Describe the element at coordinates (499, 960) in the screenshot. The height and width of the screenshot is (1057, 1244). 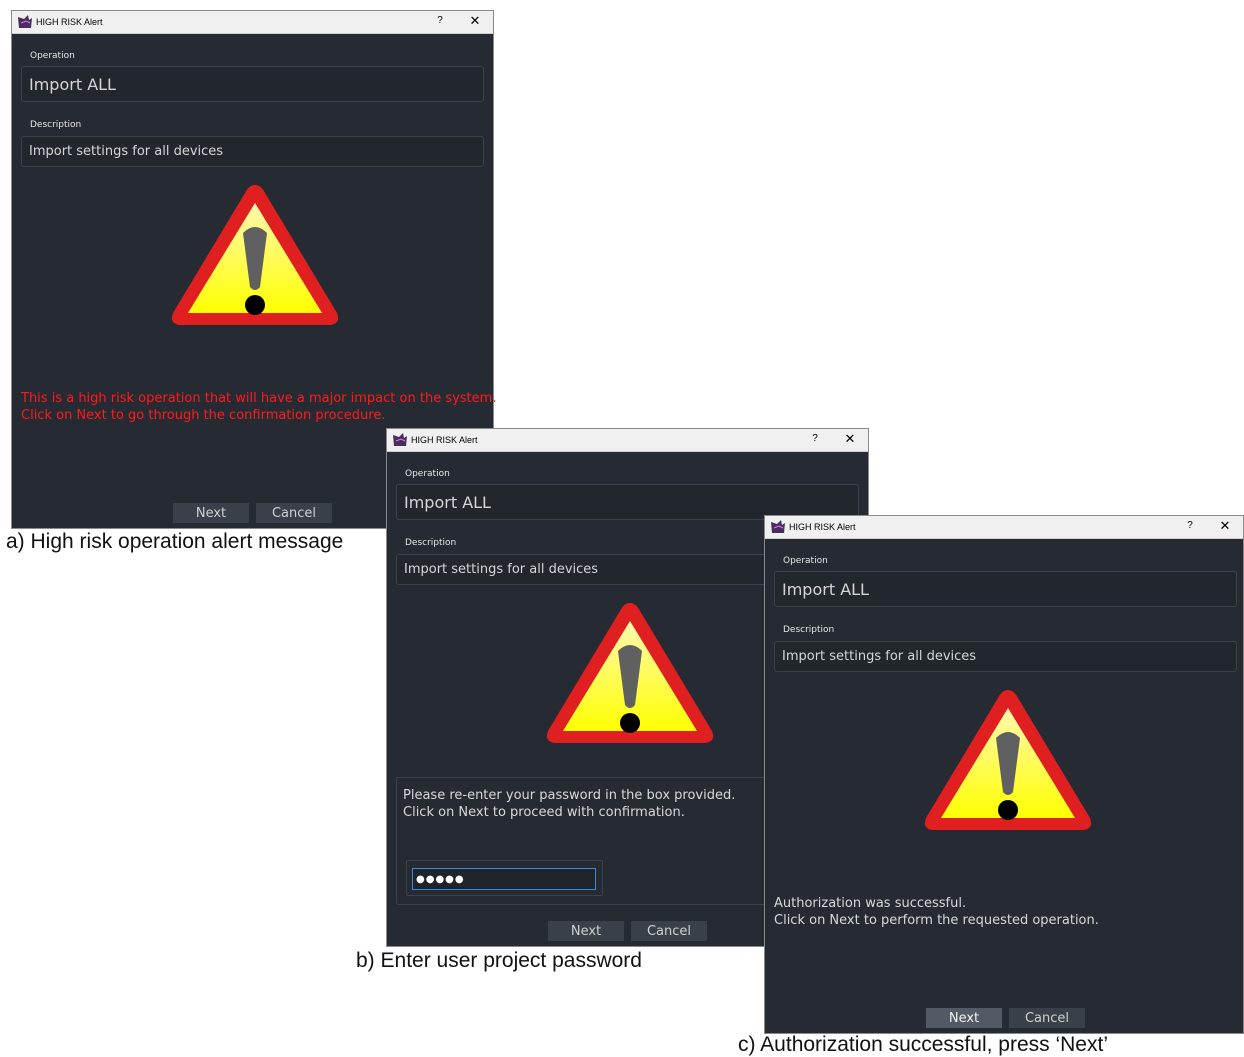
I see `caption-b: b) Enter user project password` at that location.